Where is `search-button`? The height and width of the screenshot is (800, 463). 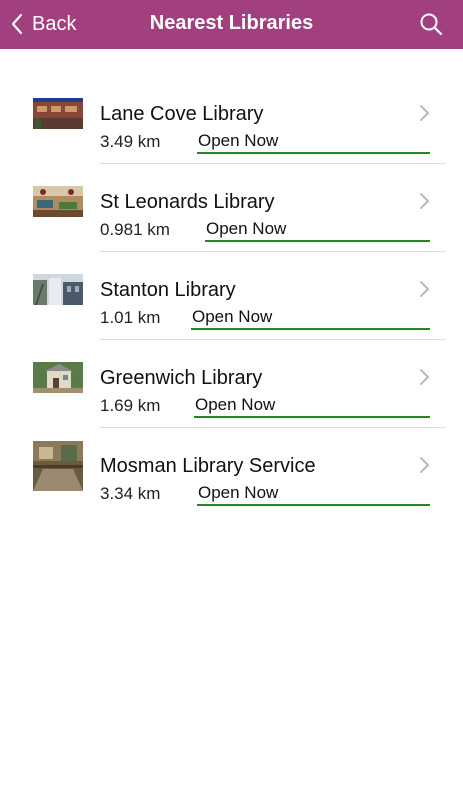 search-button is located at coordinates (431, 24).